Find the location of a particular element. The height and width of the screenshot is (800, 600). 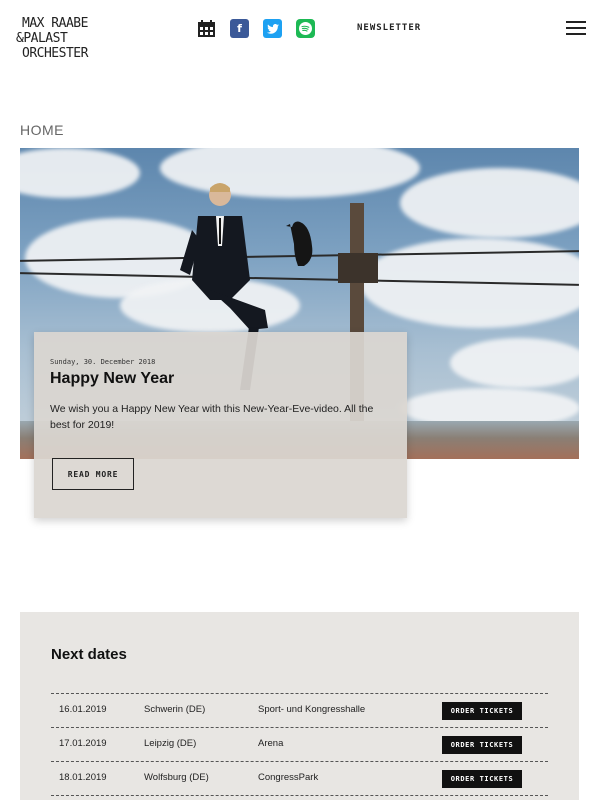

logo-line-1: MAX RAABE is located at coordinates (55, 23).